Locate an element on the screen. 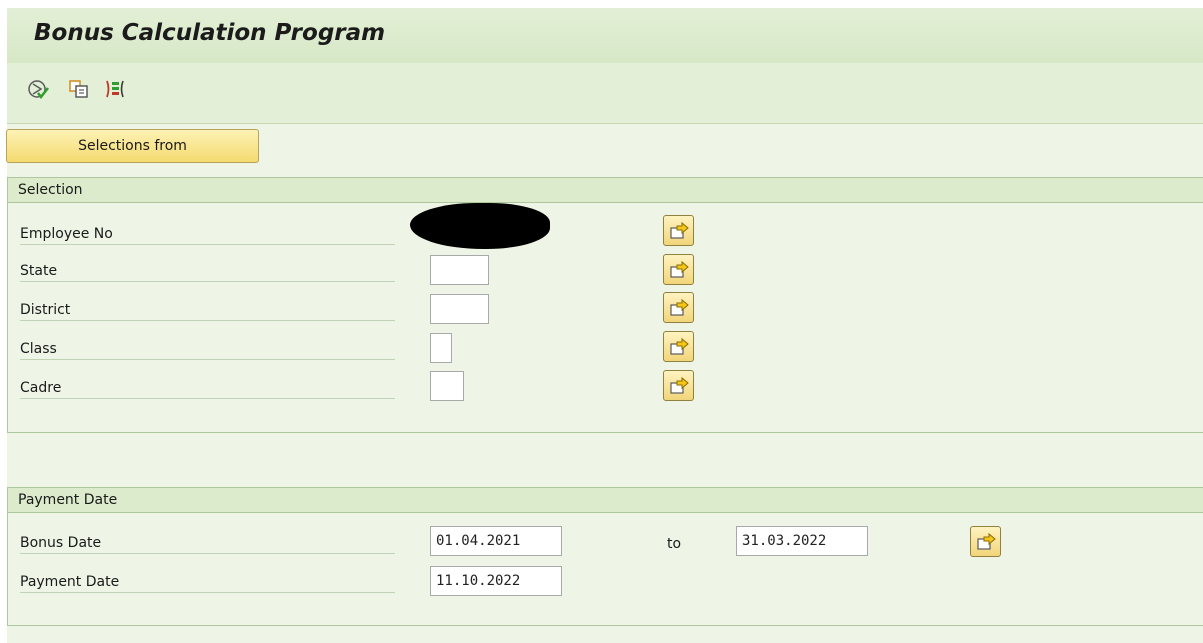  district-input is located at coordinates (459, 309).